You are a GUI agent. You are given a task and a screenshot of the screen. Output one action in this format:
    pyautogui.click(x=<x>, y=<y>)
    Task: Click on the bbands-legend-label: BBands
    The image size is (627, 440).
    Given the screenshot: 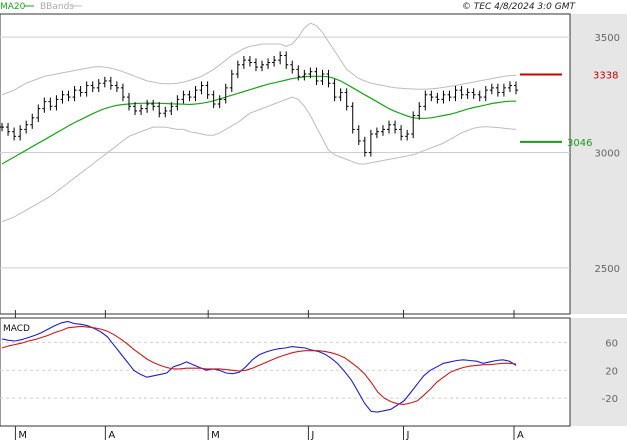 What is the action you would take?
    pyautogui.click(x=57, y=7)
    